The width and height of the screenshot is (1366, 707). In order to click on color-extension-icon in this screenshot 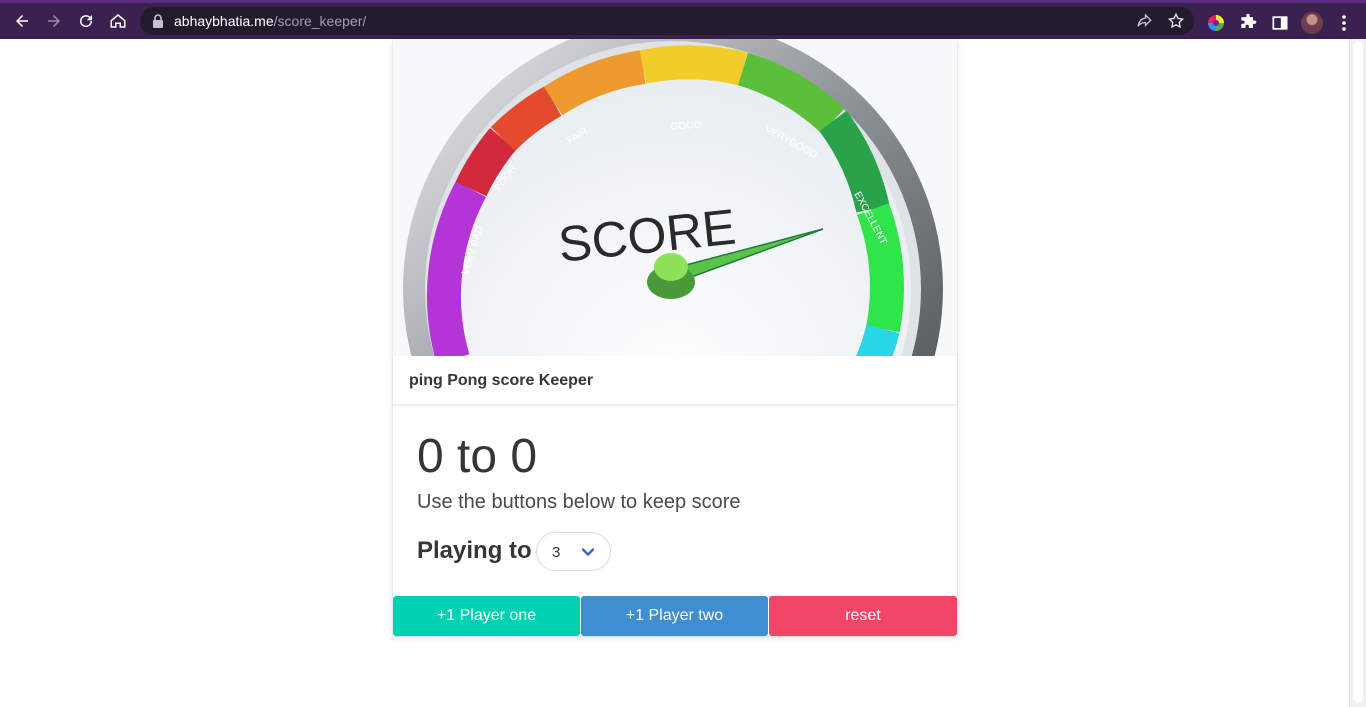, I will do `click(1216, 23)`.